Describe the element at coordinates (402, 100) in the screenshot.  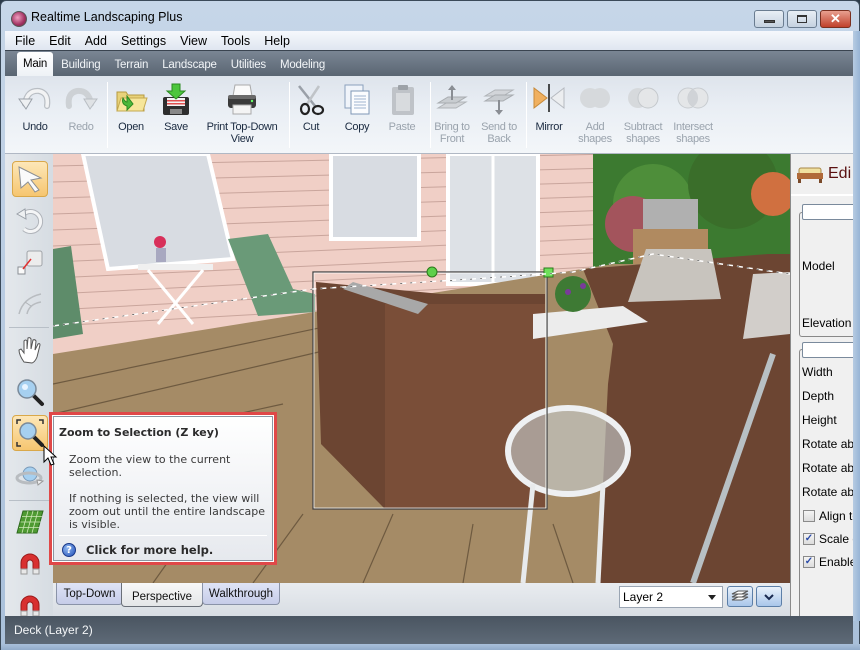
I see `clipboard-paste-icon` at that location.